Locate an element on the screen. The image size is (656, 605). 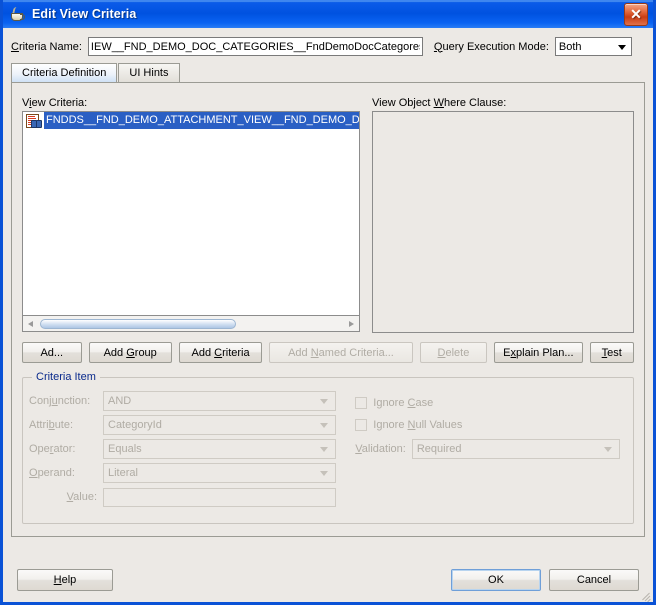
cancel-button: Cancel is located at coordinates (594, 580).